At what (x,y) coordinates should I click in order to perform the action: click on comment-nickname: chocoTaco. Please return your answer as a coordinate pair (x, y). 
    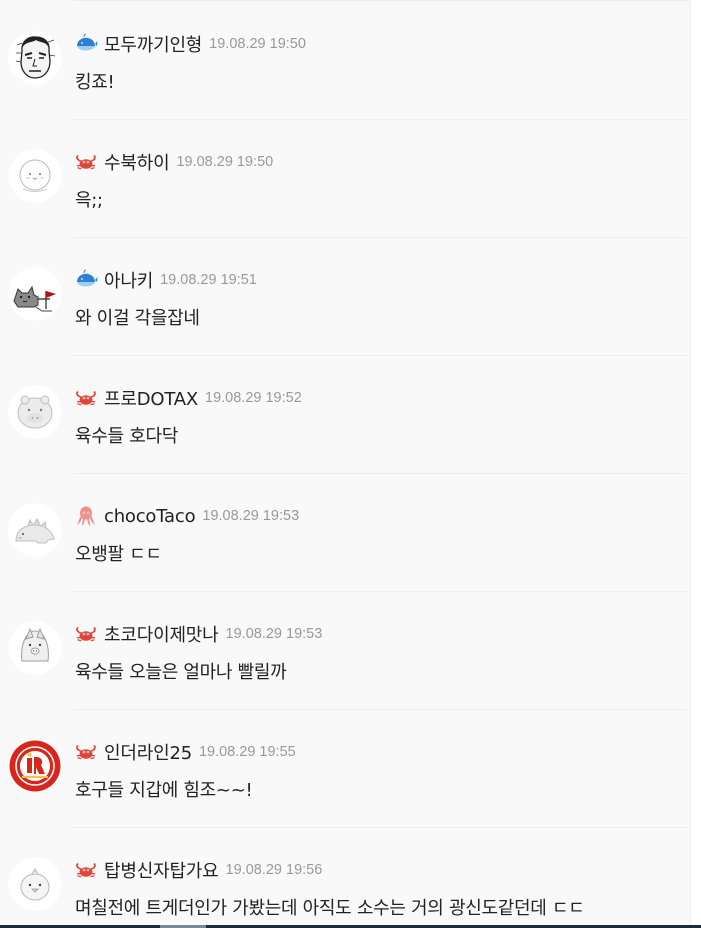
    Looking at the image, I should click on (150, 516).